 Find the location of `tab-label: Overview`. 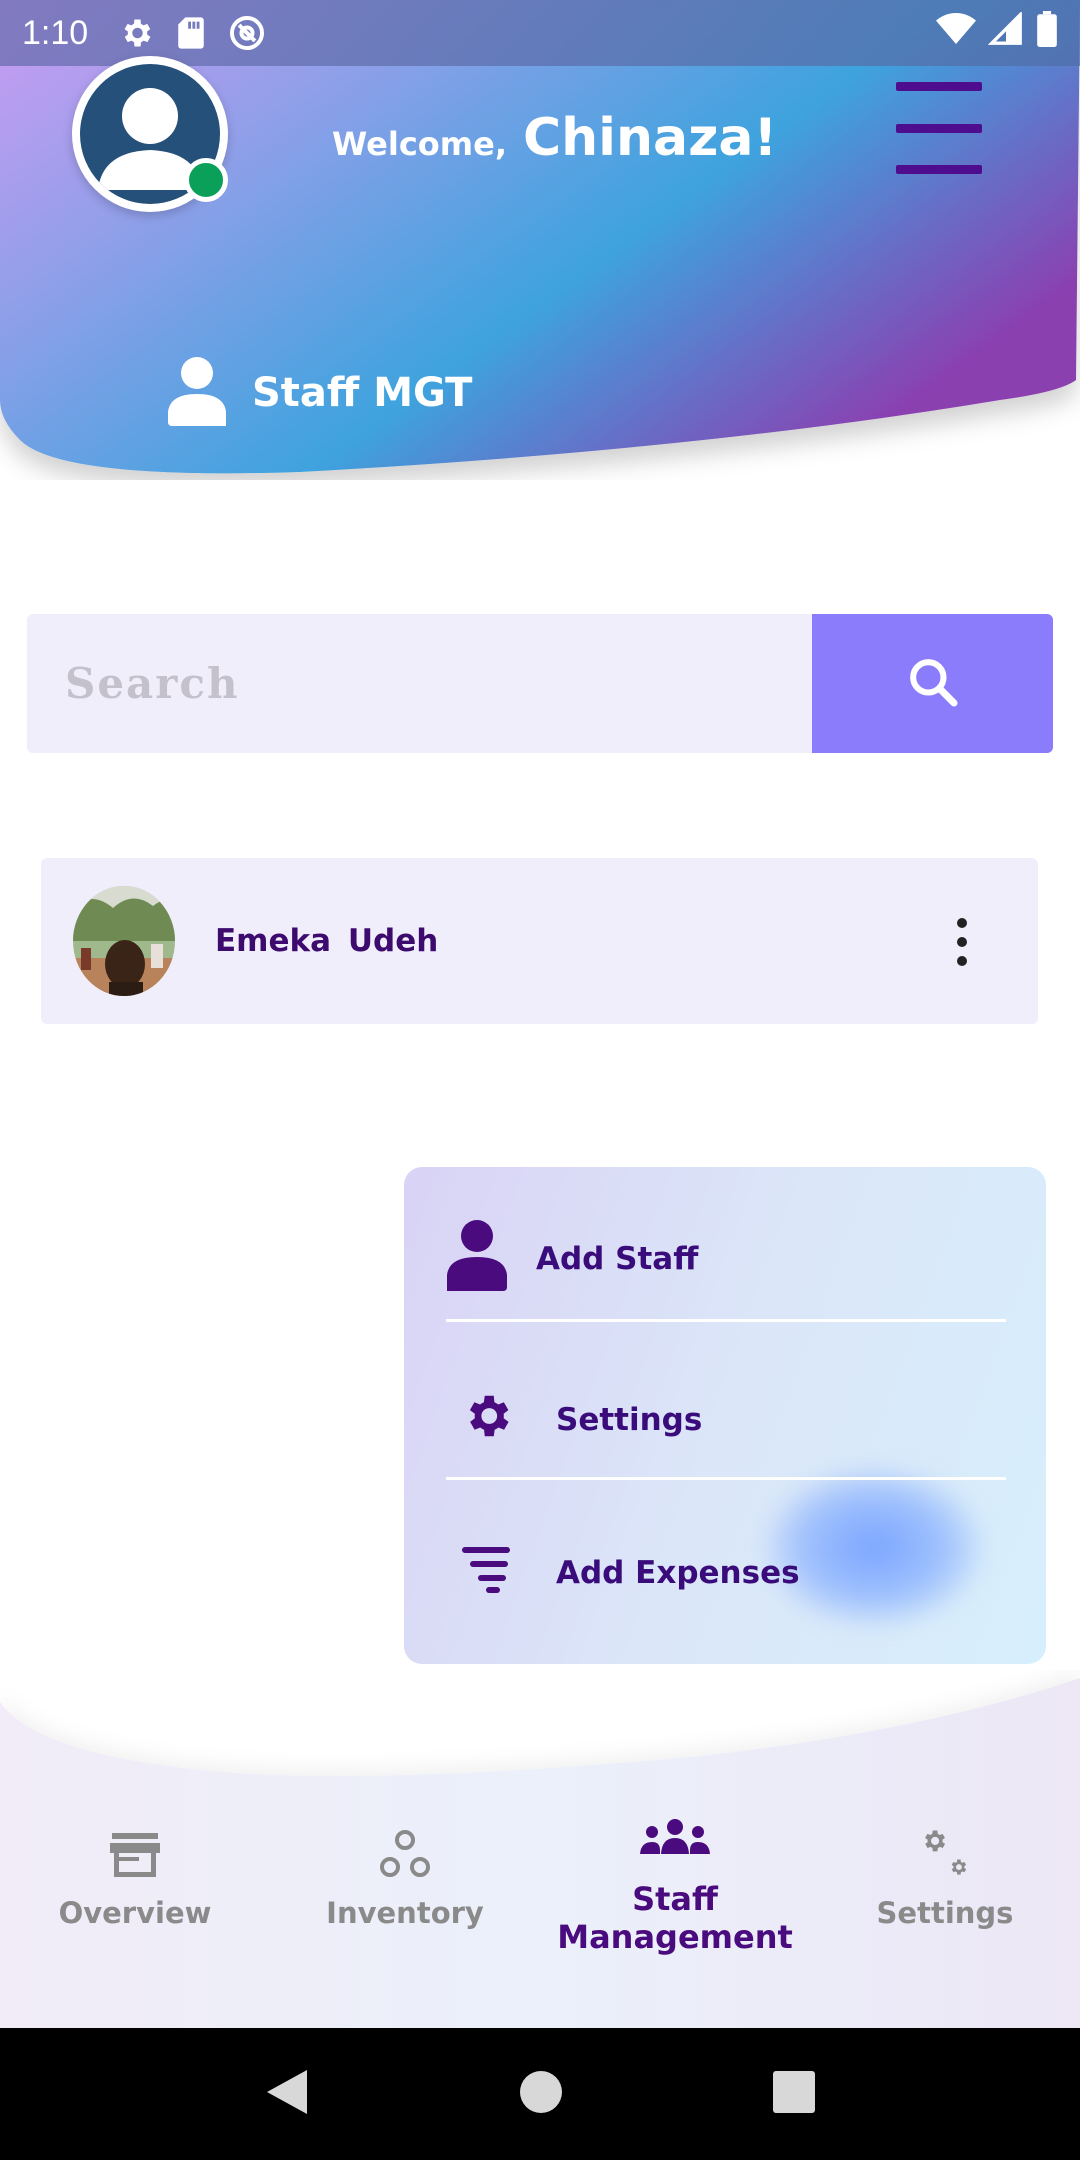

tab-label: Overview is located at coordinates (135, 1913).